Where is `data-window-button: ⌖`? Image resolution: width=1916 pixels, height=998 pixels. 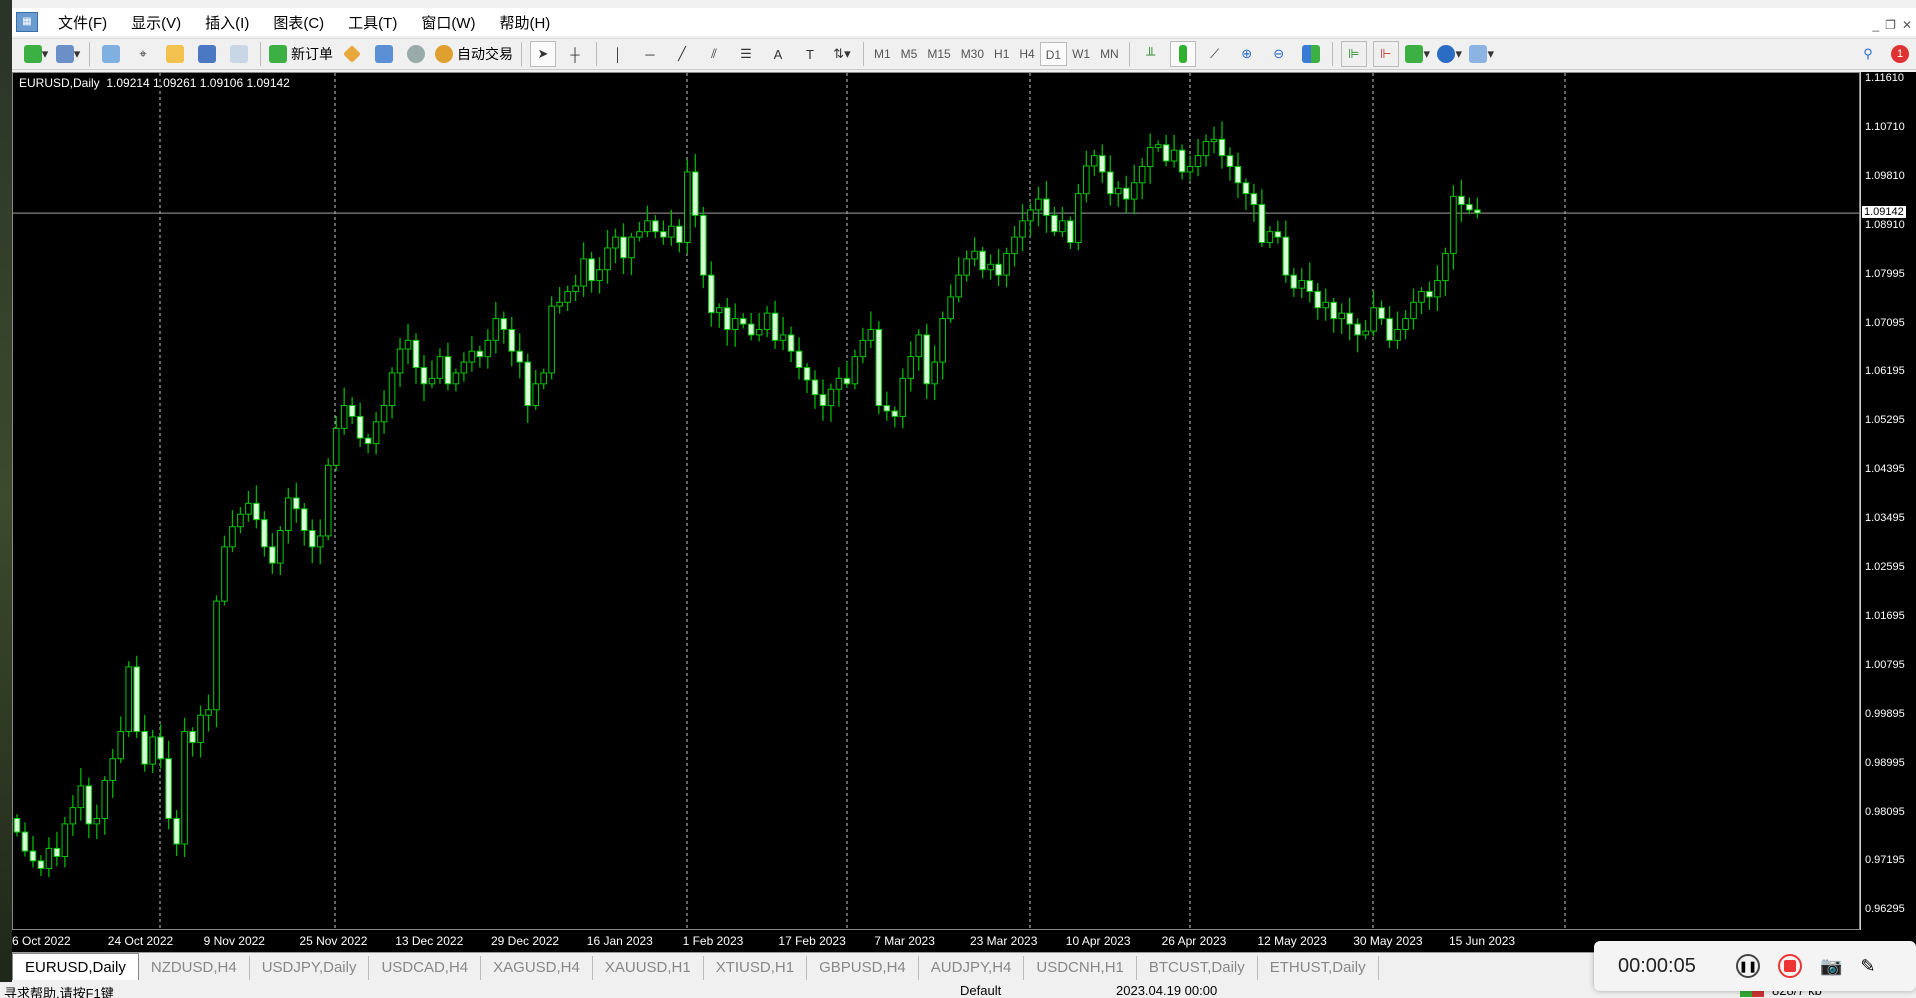 data-window-button: ⌖ is located at coordinates (143, 54).